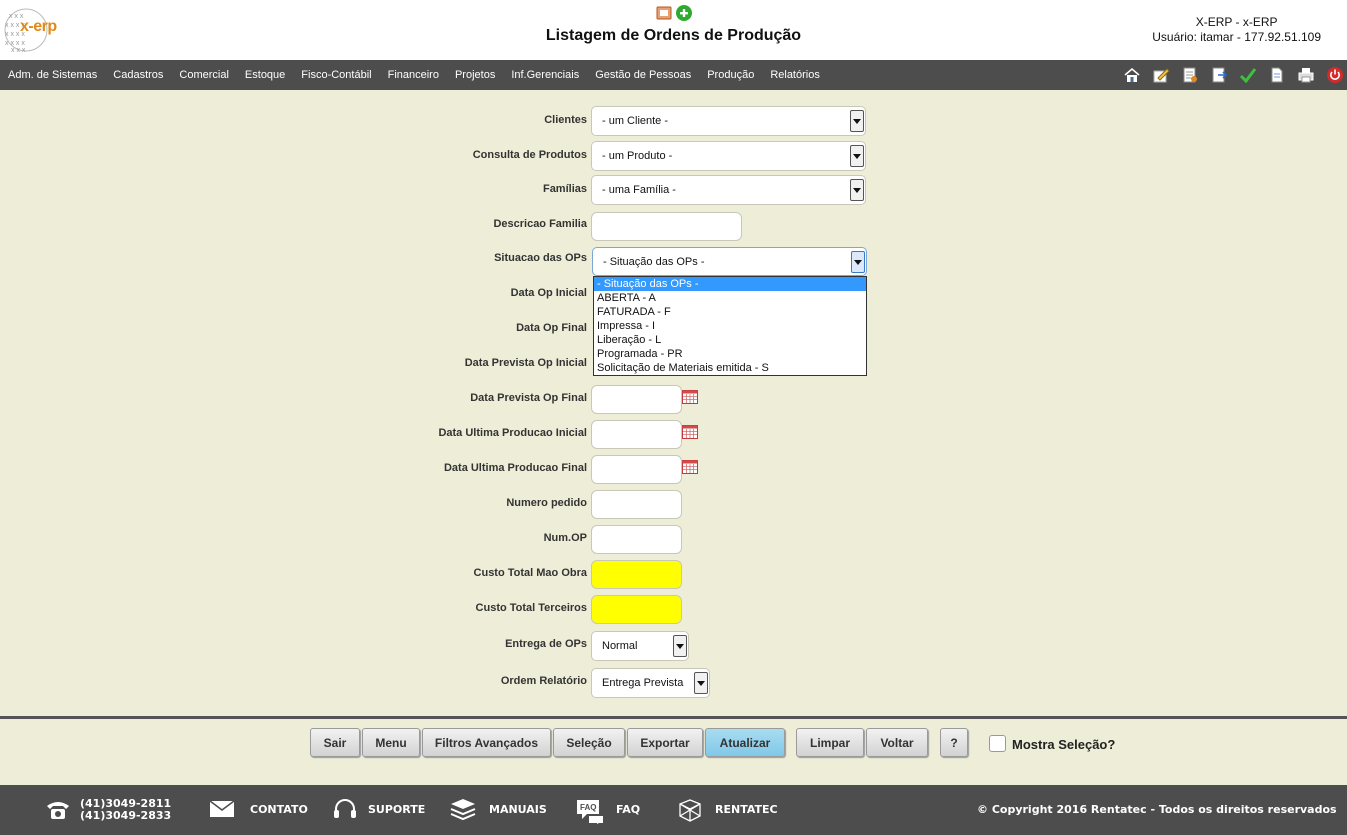  What do you see at coordinates (543, 681) in the screenshot?
I see `ordem-label: Ordem Relatório` at bounding box center [543, 681].